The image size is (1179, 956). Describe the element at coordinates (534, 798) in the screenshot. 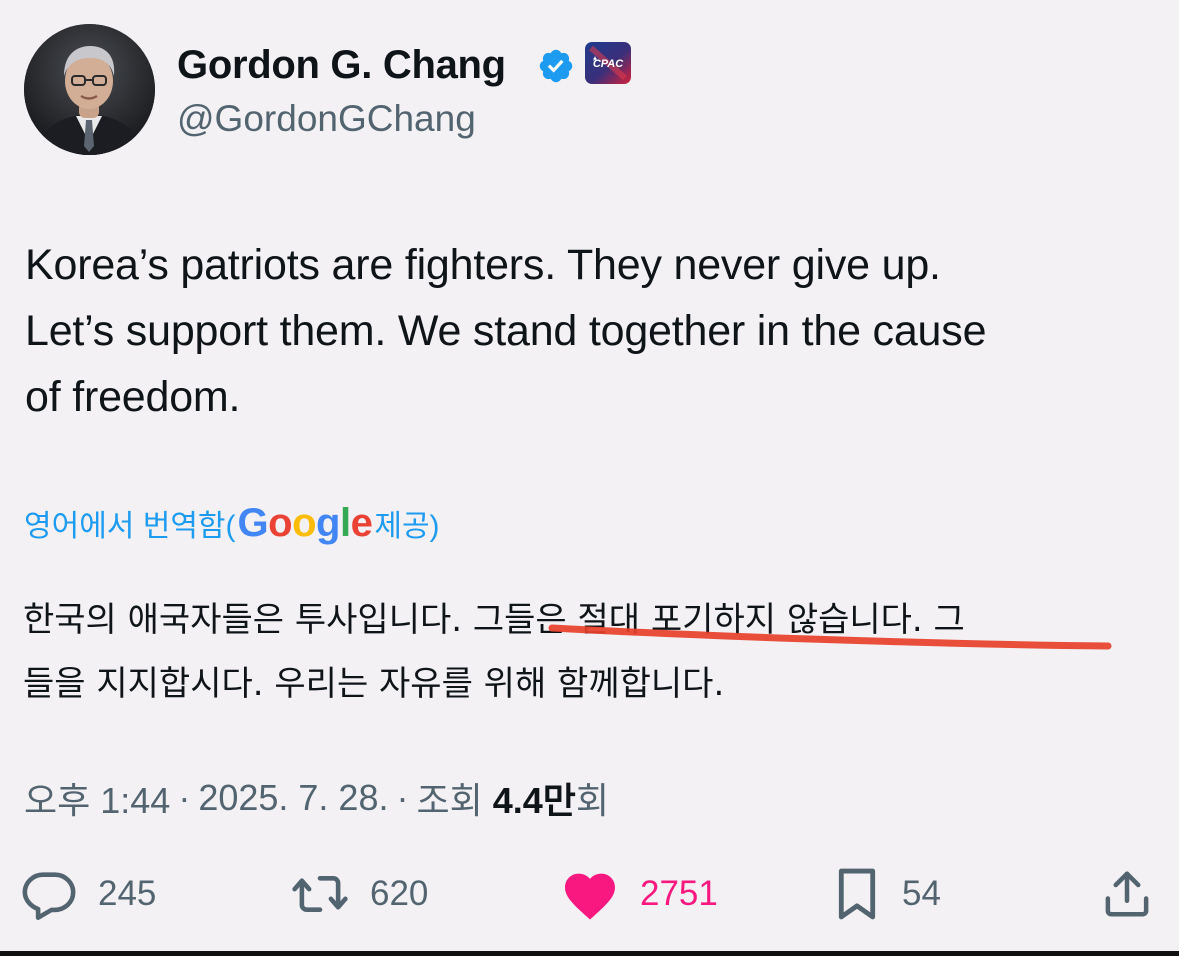

I see `views-count: 4.4만` at that location.